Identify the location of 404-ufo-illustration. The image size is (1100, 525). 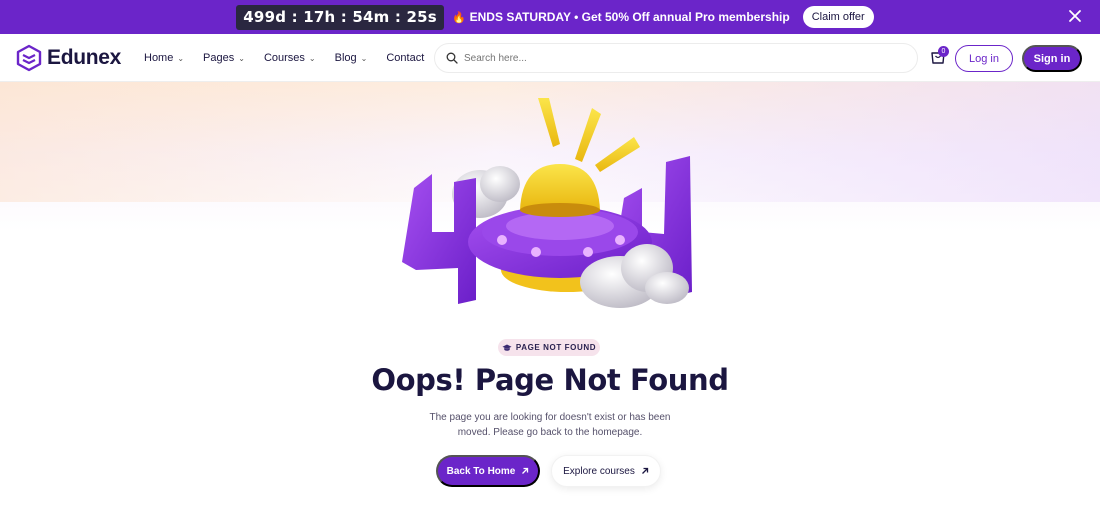
(547, 203).